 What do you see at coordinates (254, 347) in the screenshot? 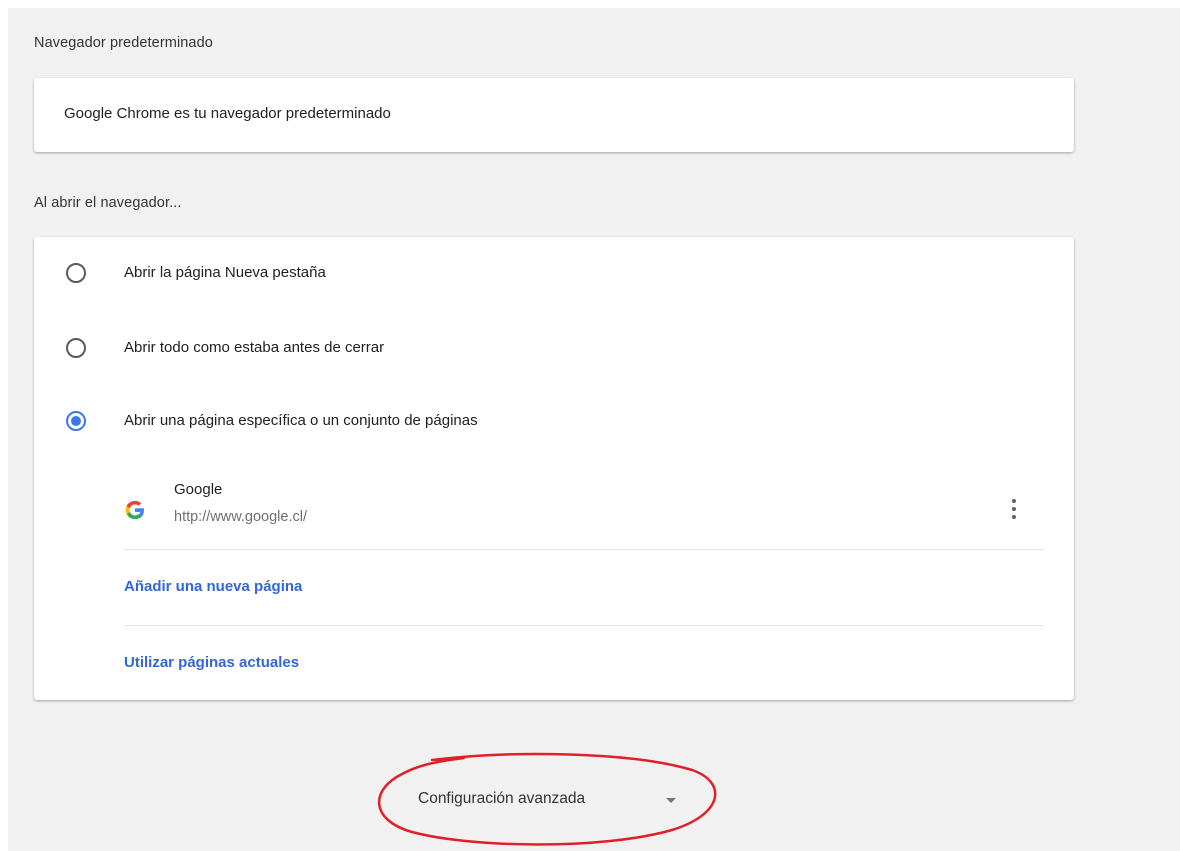
I see `startup-option-label: Abrir todo como estaba antes de cerrar` at bounding box center [254, 347].